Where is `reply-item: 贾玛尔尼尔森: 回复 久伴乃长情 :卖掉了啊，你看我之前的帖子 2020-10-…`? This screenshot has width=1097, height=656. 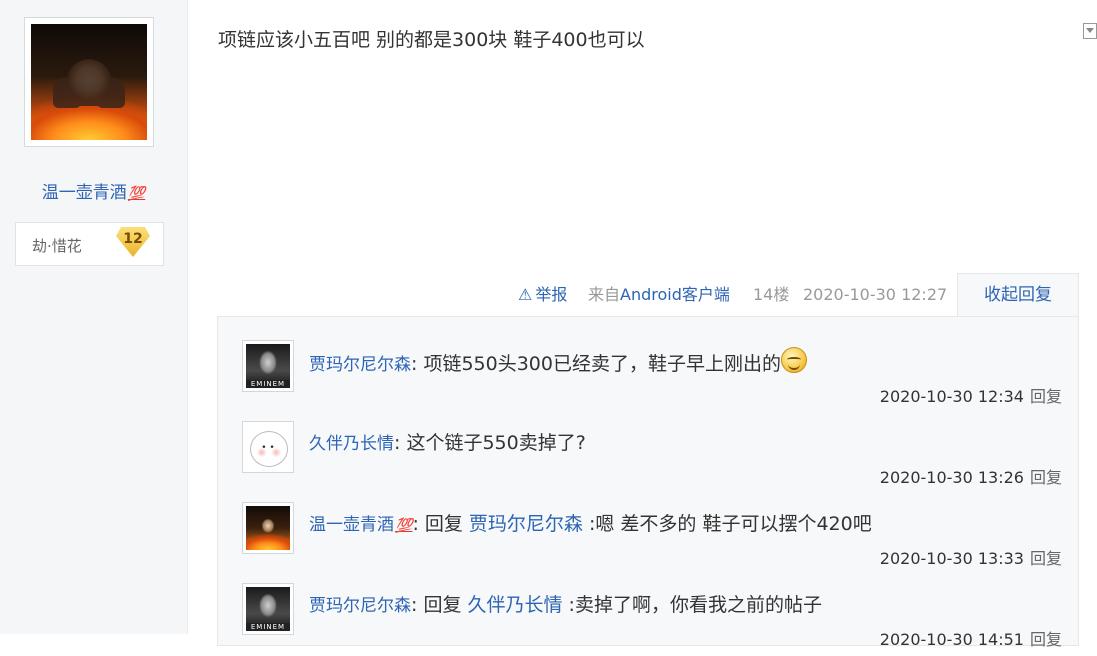 reply-item: 贾玛尔尼尔森: 回复 久伴乃长情 :卖掉了啊，你看我之前的帖子 2020-10-… is located at coordinates (652, 617).